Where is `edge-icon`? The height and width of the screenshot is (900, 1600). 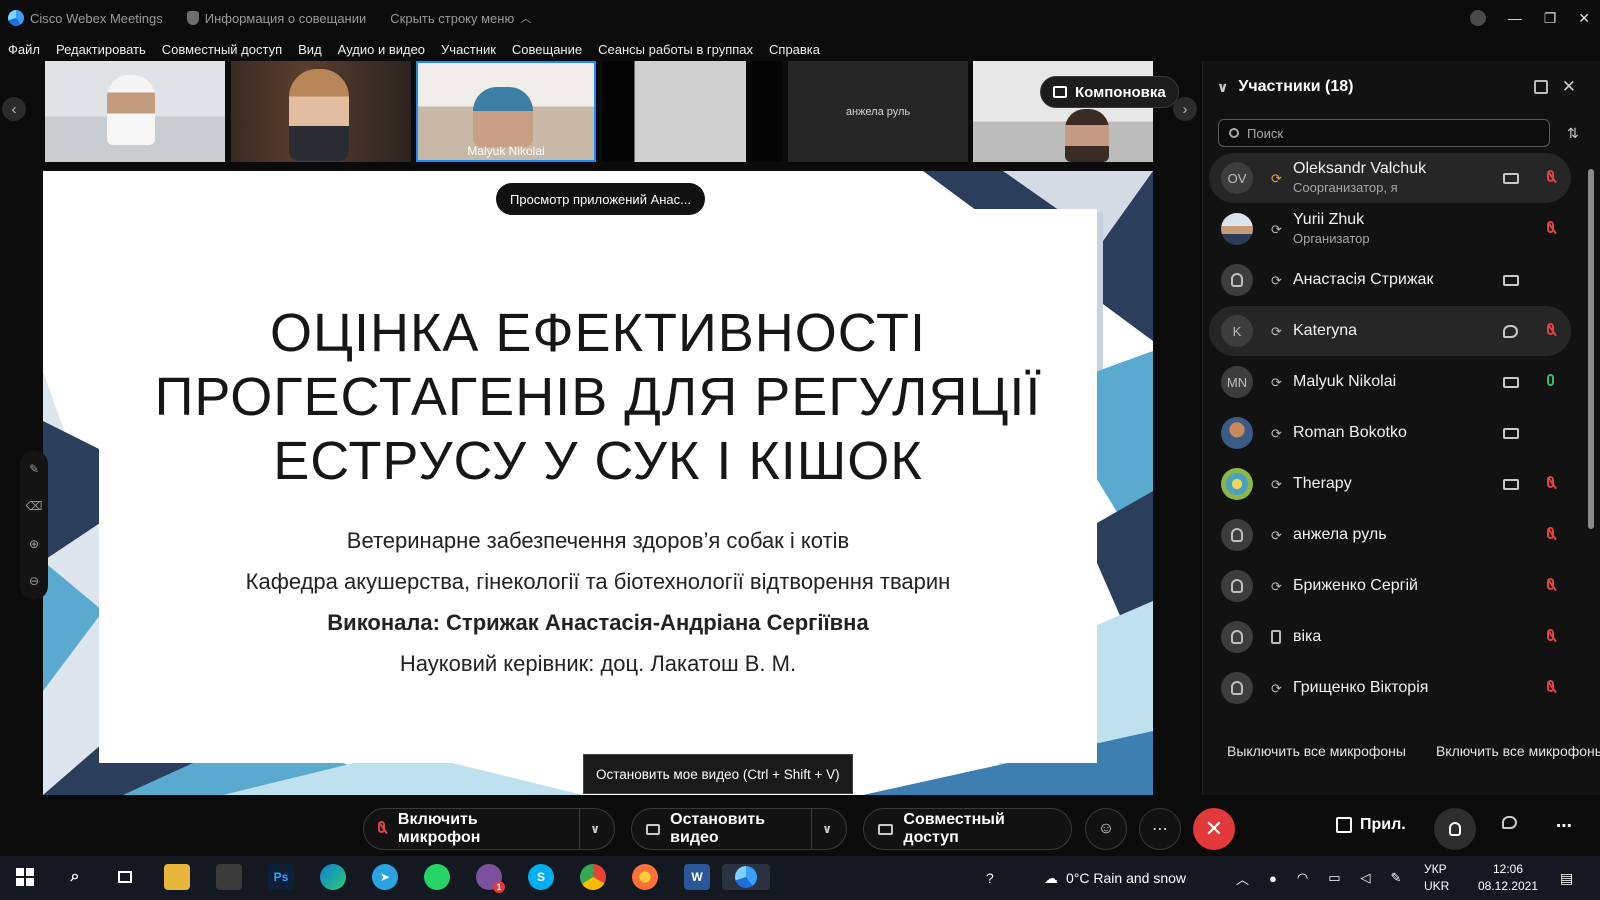
edge-icon is located at coordinates (333, 877).